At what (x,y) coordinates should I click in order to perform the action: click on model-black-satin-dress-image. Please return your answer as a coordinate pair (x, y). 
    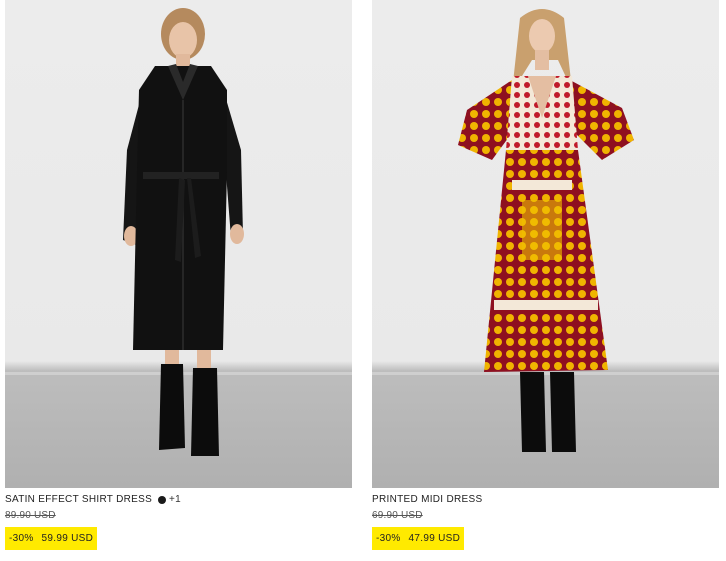
    Looking at the image, I should click on (183, 232).